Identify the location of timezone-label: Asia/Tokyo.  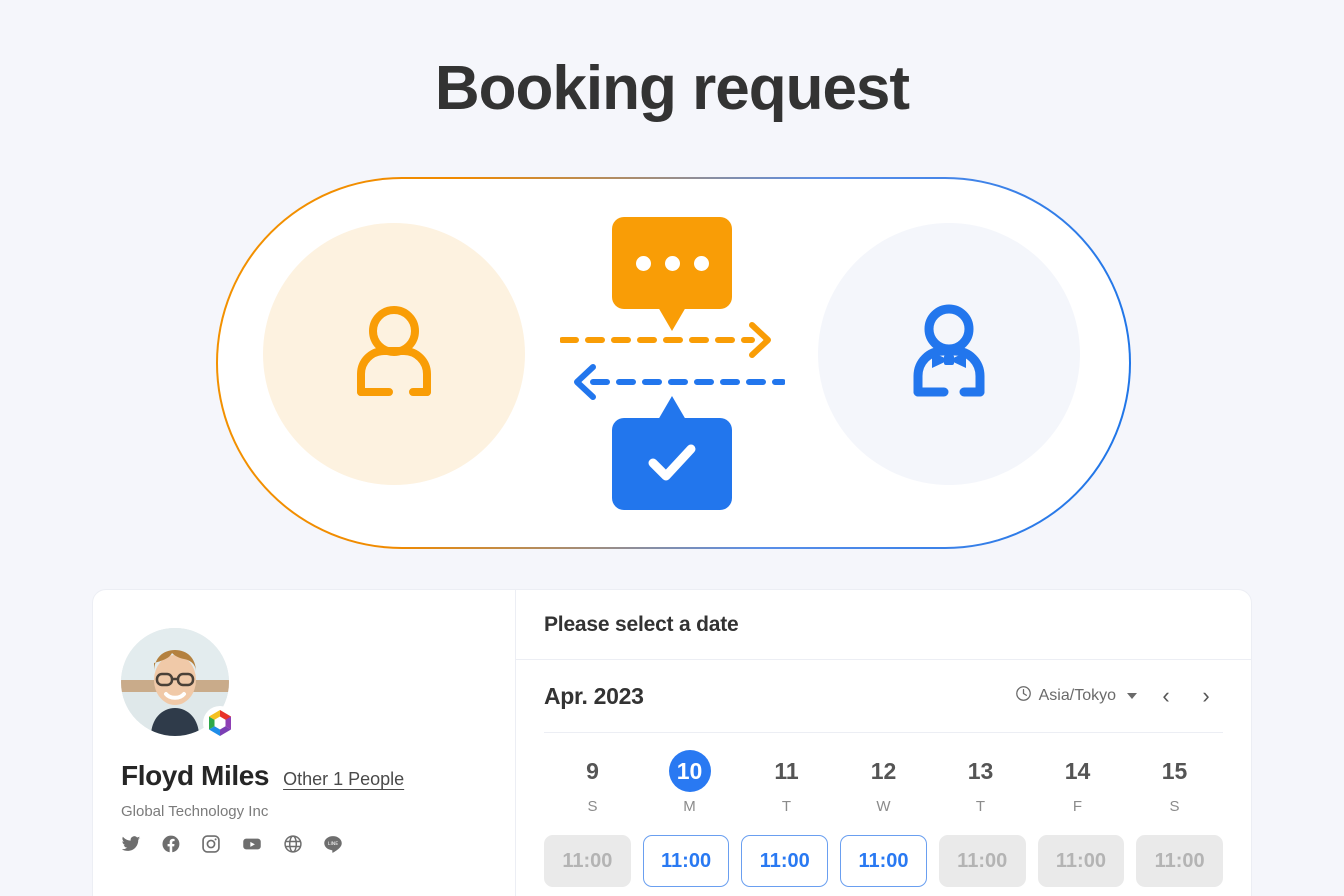
(1077, 695).